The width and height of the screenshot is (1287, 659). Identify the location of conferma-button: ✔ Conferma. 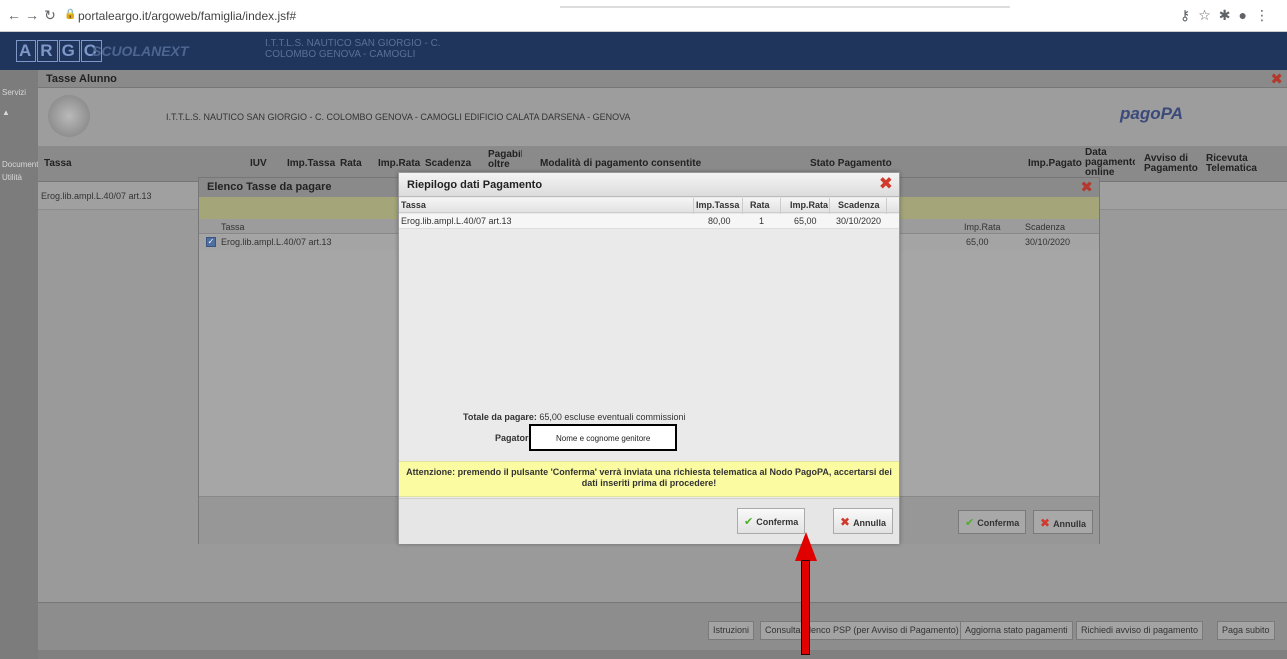
(771, 521).